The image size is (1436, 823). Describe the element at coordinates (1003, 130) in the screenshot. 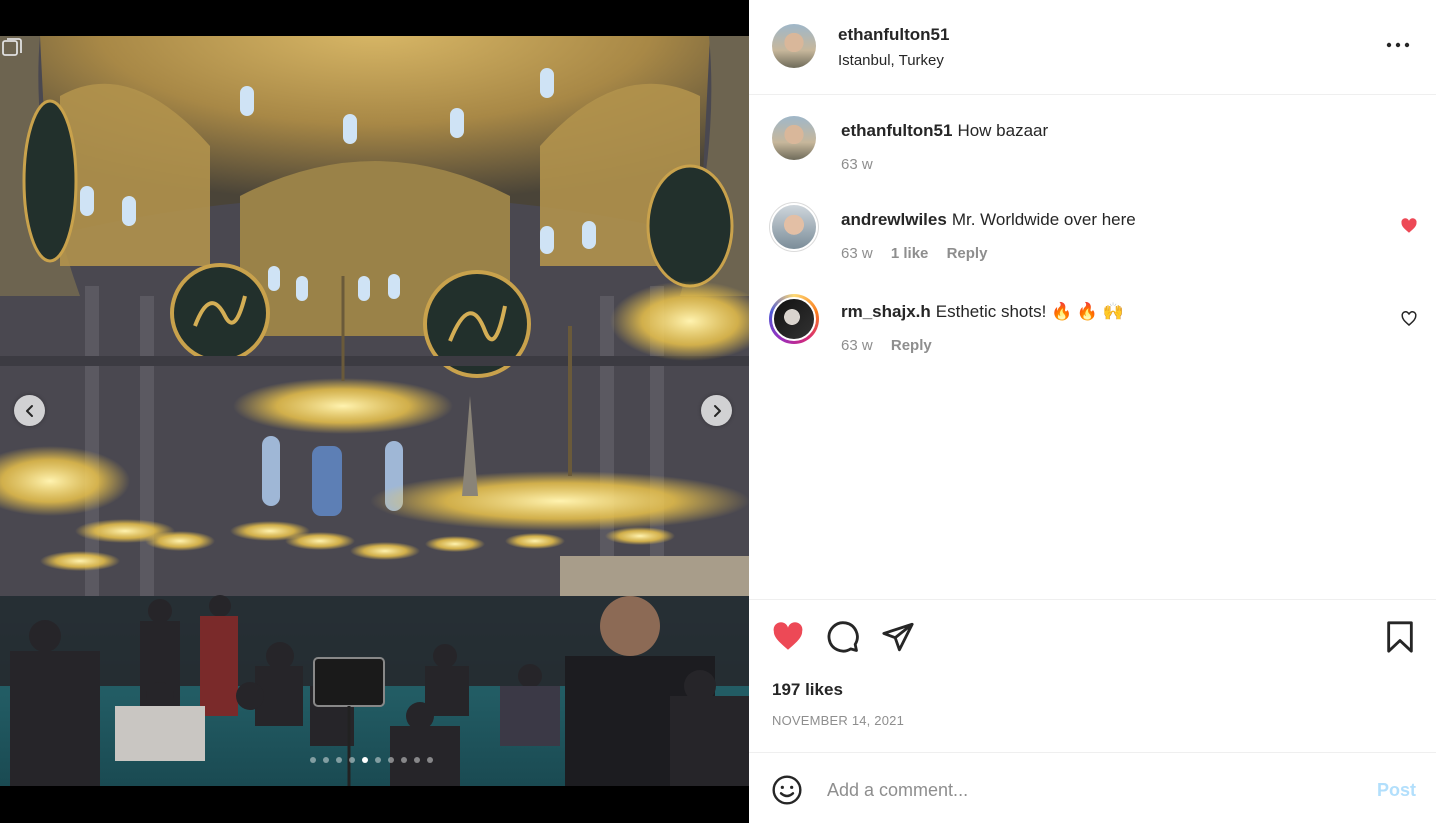

I see `comment-body: How bazaar` at that location.